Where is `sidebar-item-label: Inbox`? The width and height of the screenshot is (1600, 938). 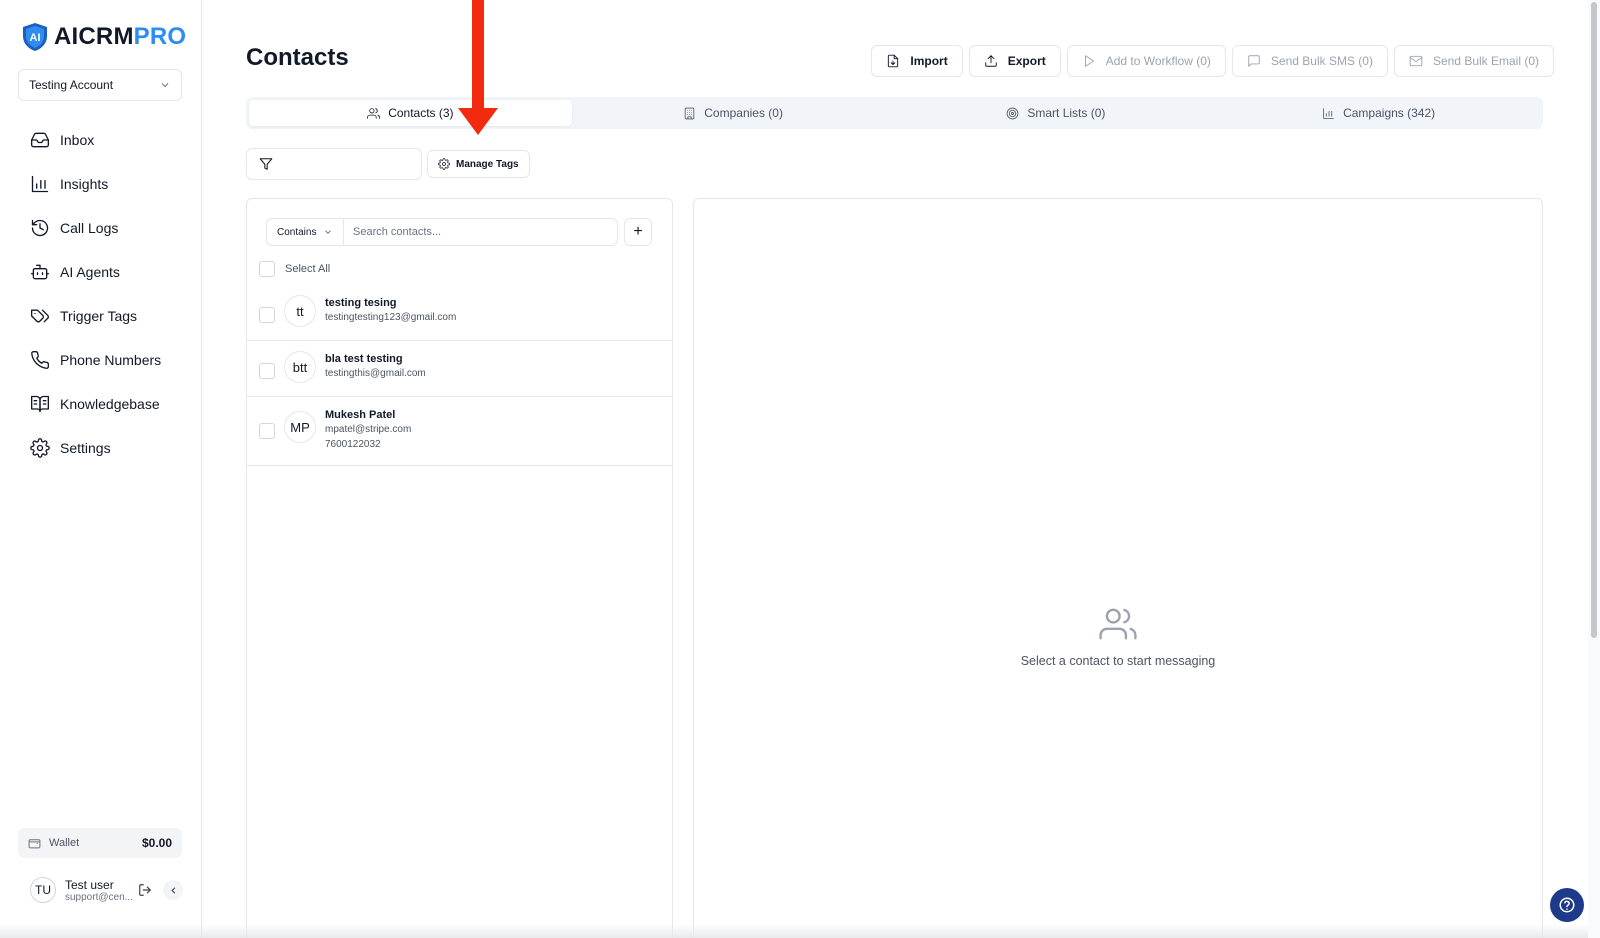
sidebar-item-label: Inbox is located at coordinates (77, 140).